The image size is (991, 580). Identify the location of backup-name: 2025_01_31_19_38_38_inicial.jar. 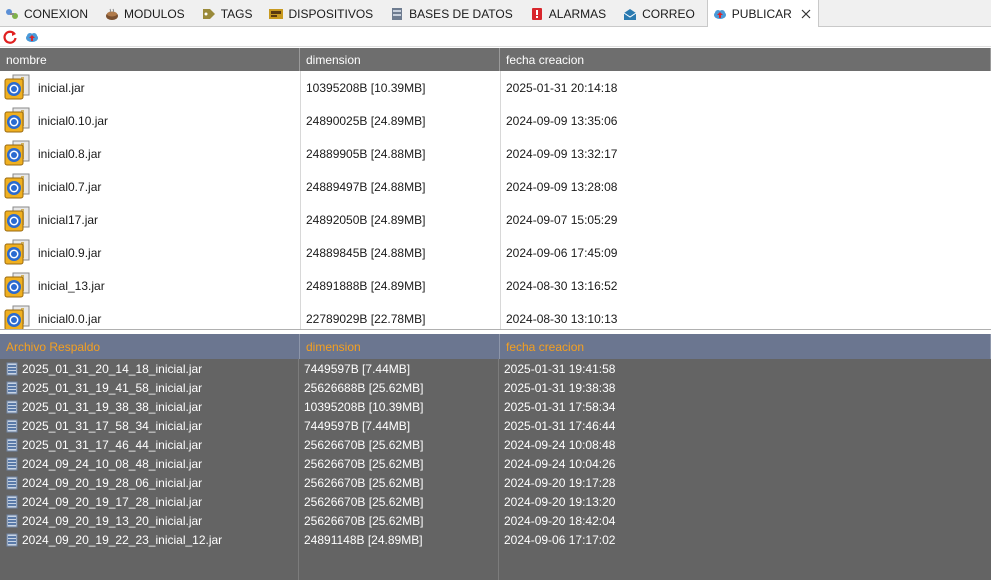
(112, 406).